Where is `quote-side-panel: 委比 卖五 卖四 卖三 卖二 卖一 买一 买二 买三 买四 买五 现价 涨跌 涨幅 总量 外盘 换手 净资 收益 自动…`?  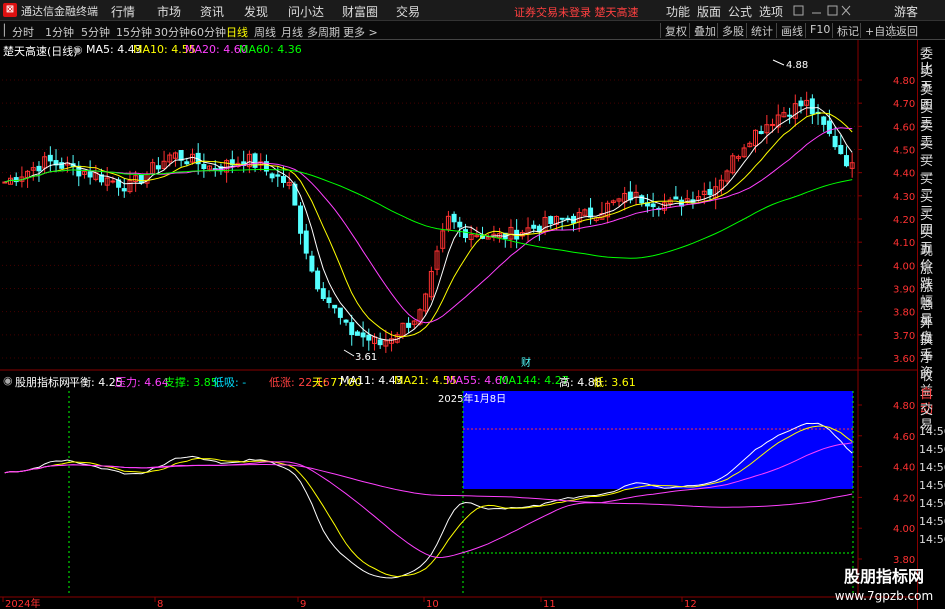 quote-side-panel: 委比 卖五 卖四 卖三 卖二 卖一 买一 买二 买三 买四 买五 现价 涨跌 涨幅 总量 外盘 换手 净资 收益 自动… is located at coordinates (931, 324).